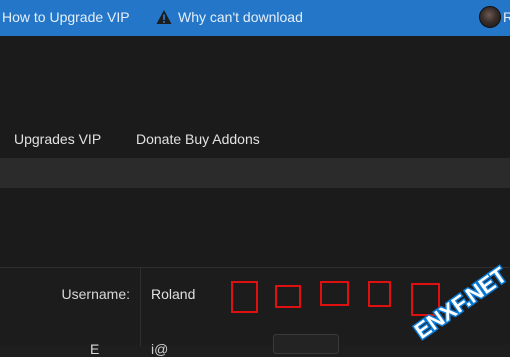 The image size is (510, 357). I want to click on why-cant-download-link: Why can't download, so click(229, 17).